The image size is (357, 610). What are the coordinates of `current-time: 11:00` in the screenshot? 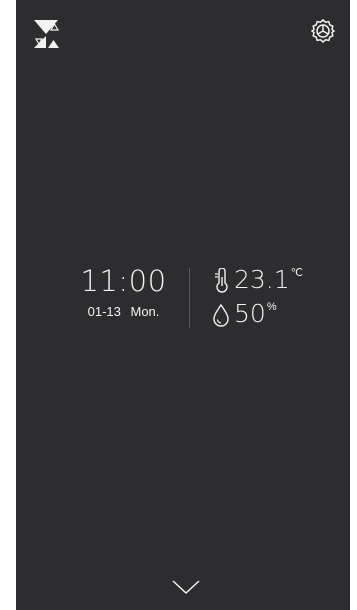 It's located at (123, 281).